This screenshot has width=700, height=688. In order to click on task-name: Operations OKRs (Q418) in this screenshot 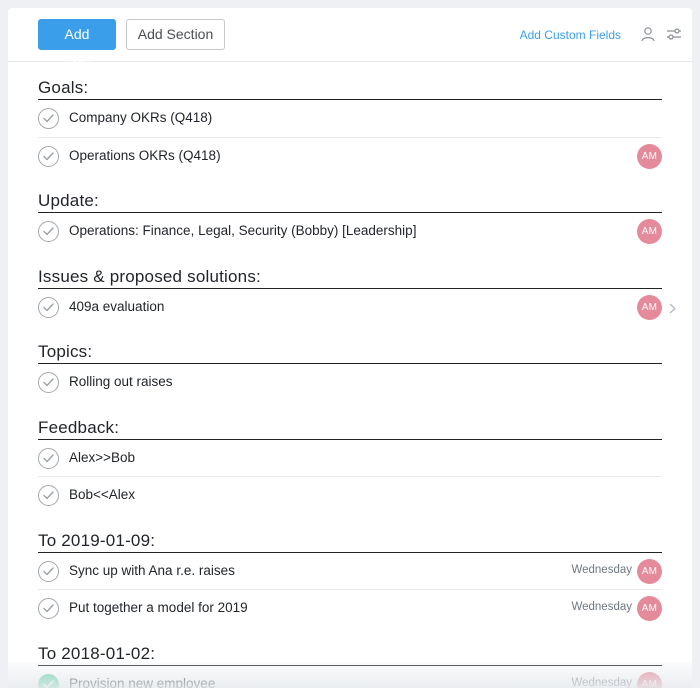, I will do `click(145, 155)`.